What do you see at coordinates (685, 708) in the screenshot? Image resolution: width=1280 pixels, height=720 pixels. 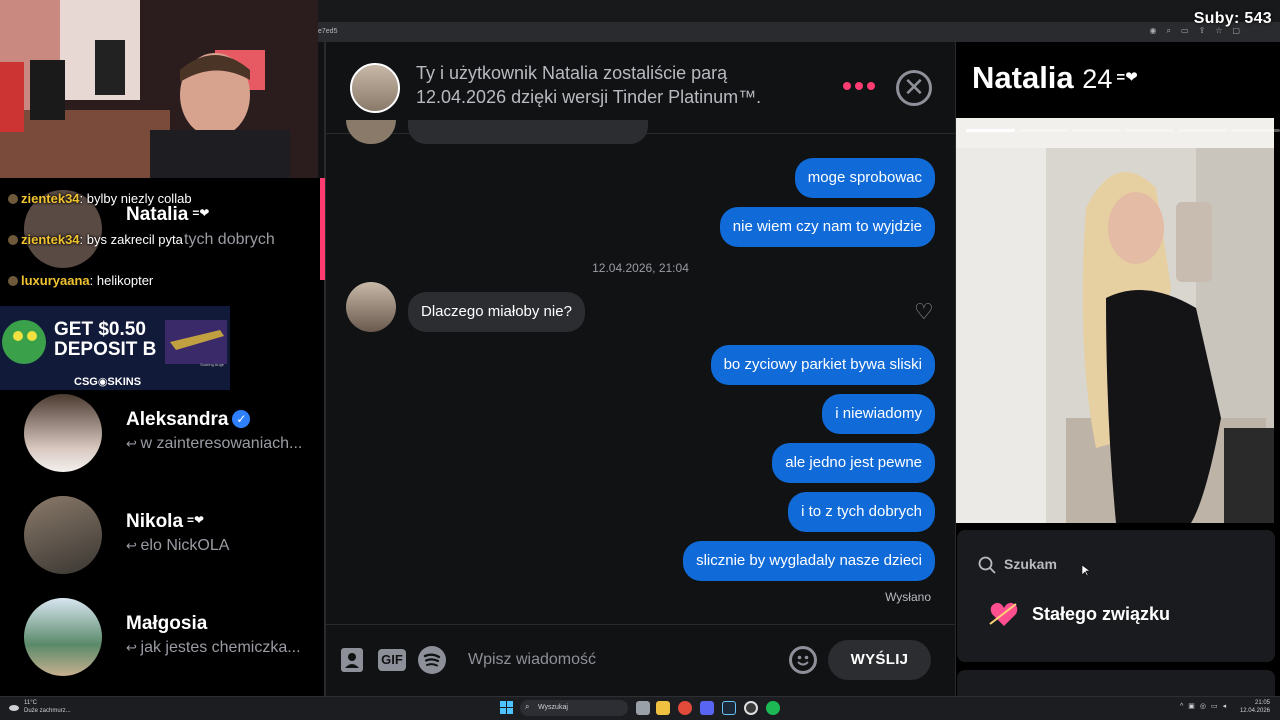 I see `chrome-icon` at bounding box center [685, 708].